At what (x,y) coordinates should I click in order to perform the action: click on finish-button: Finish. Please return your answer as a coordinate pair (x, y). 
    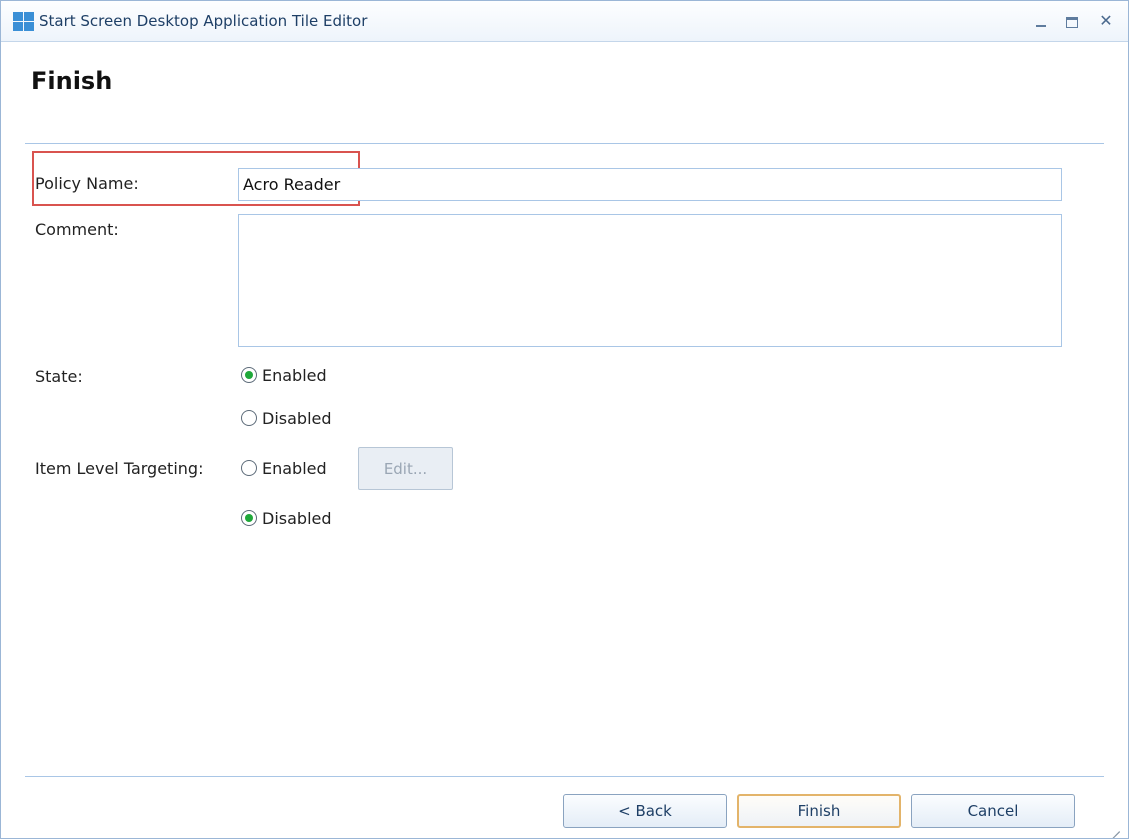
    Looking at the image, I should click on (819, 811).